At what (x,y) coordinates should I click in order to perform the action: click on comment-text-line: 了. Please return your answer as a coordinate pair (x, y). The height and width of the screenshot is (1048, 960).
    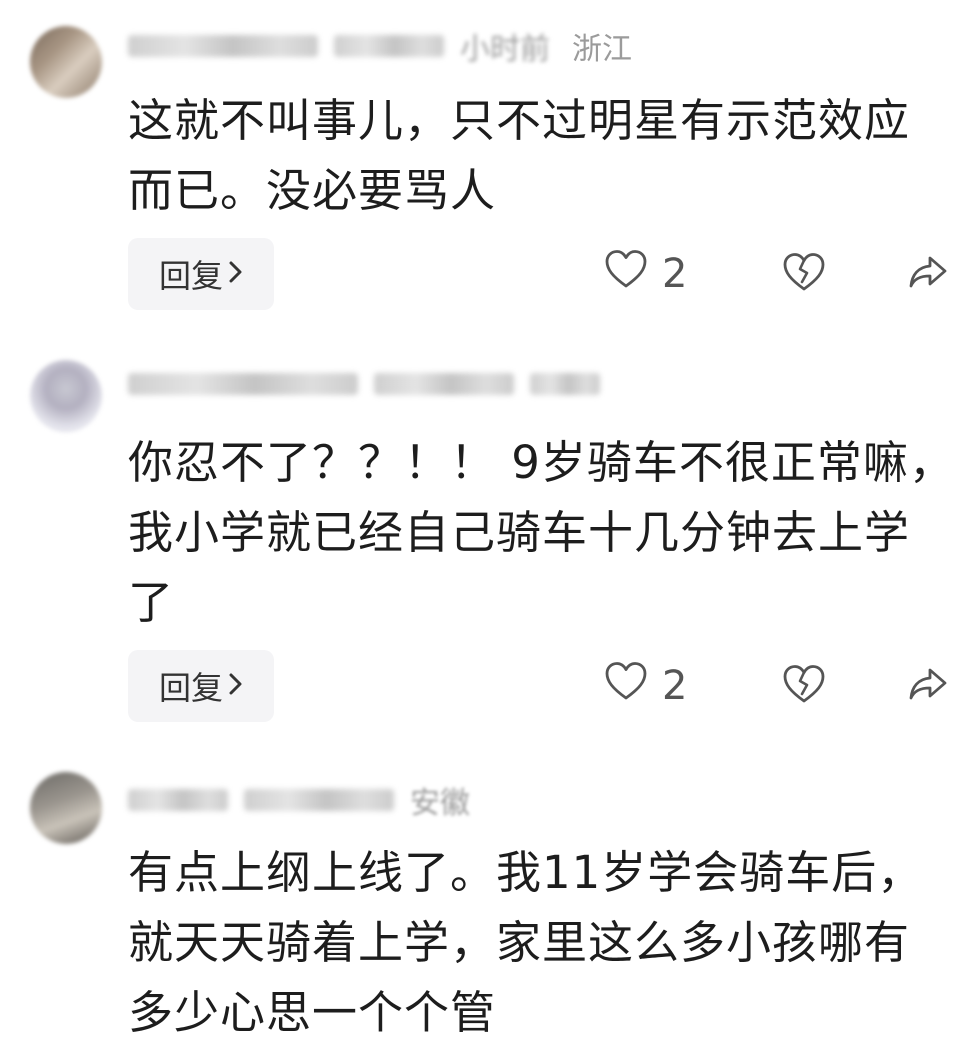
    Looking at the image, I should click on (151, 602).